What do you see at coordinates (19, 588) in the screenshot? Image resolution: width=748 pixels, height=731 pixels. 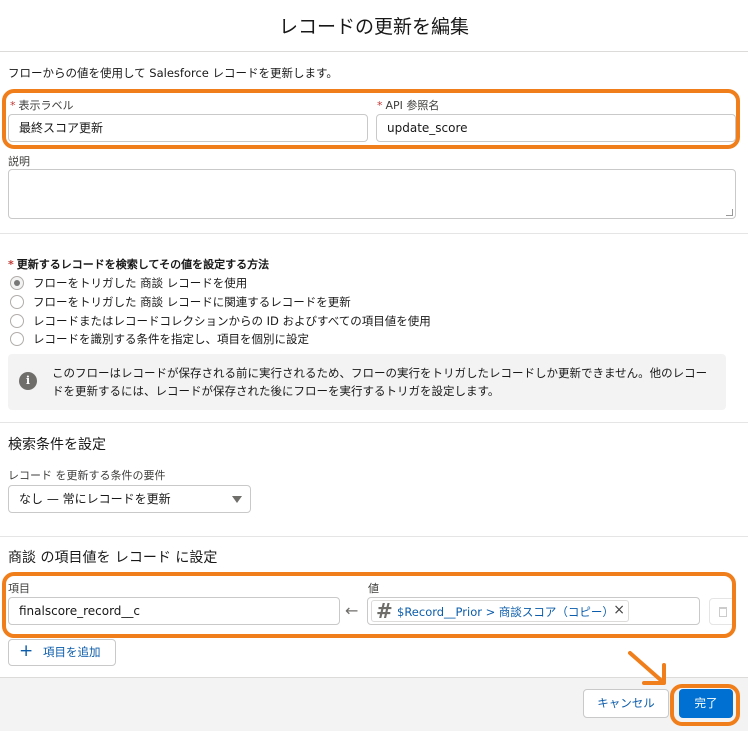 I see `field-column-label: 項目` at bounding box center [19, 588].